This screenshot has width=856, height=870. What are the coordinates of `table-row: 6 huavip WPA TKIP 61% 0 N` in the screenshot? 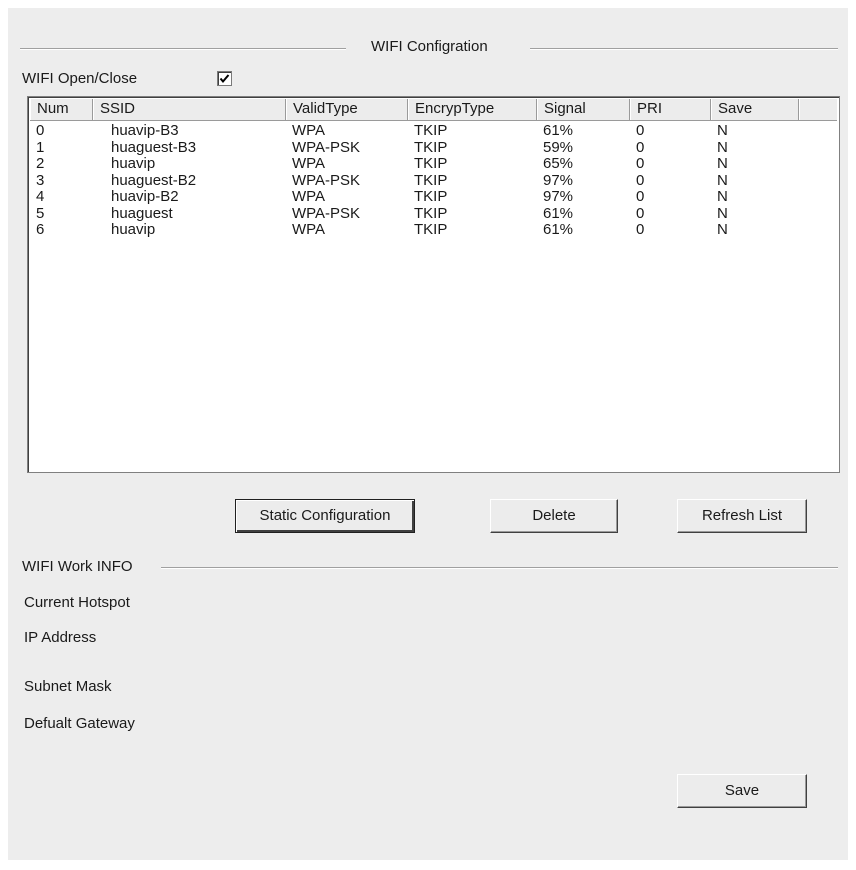 It's located at (433, 230).